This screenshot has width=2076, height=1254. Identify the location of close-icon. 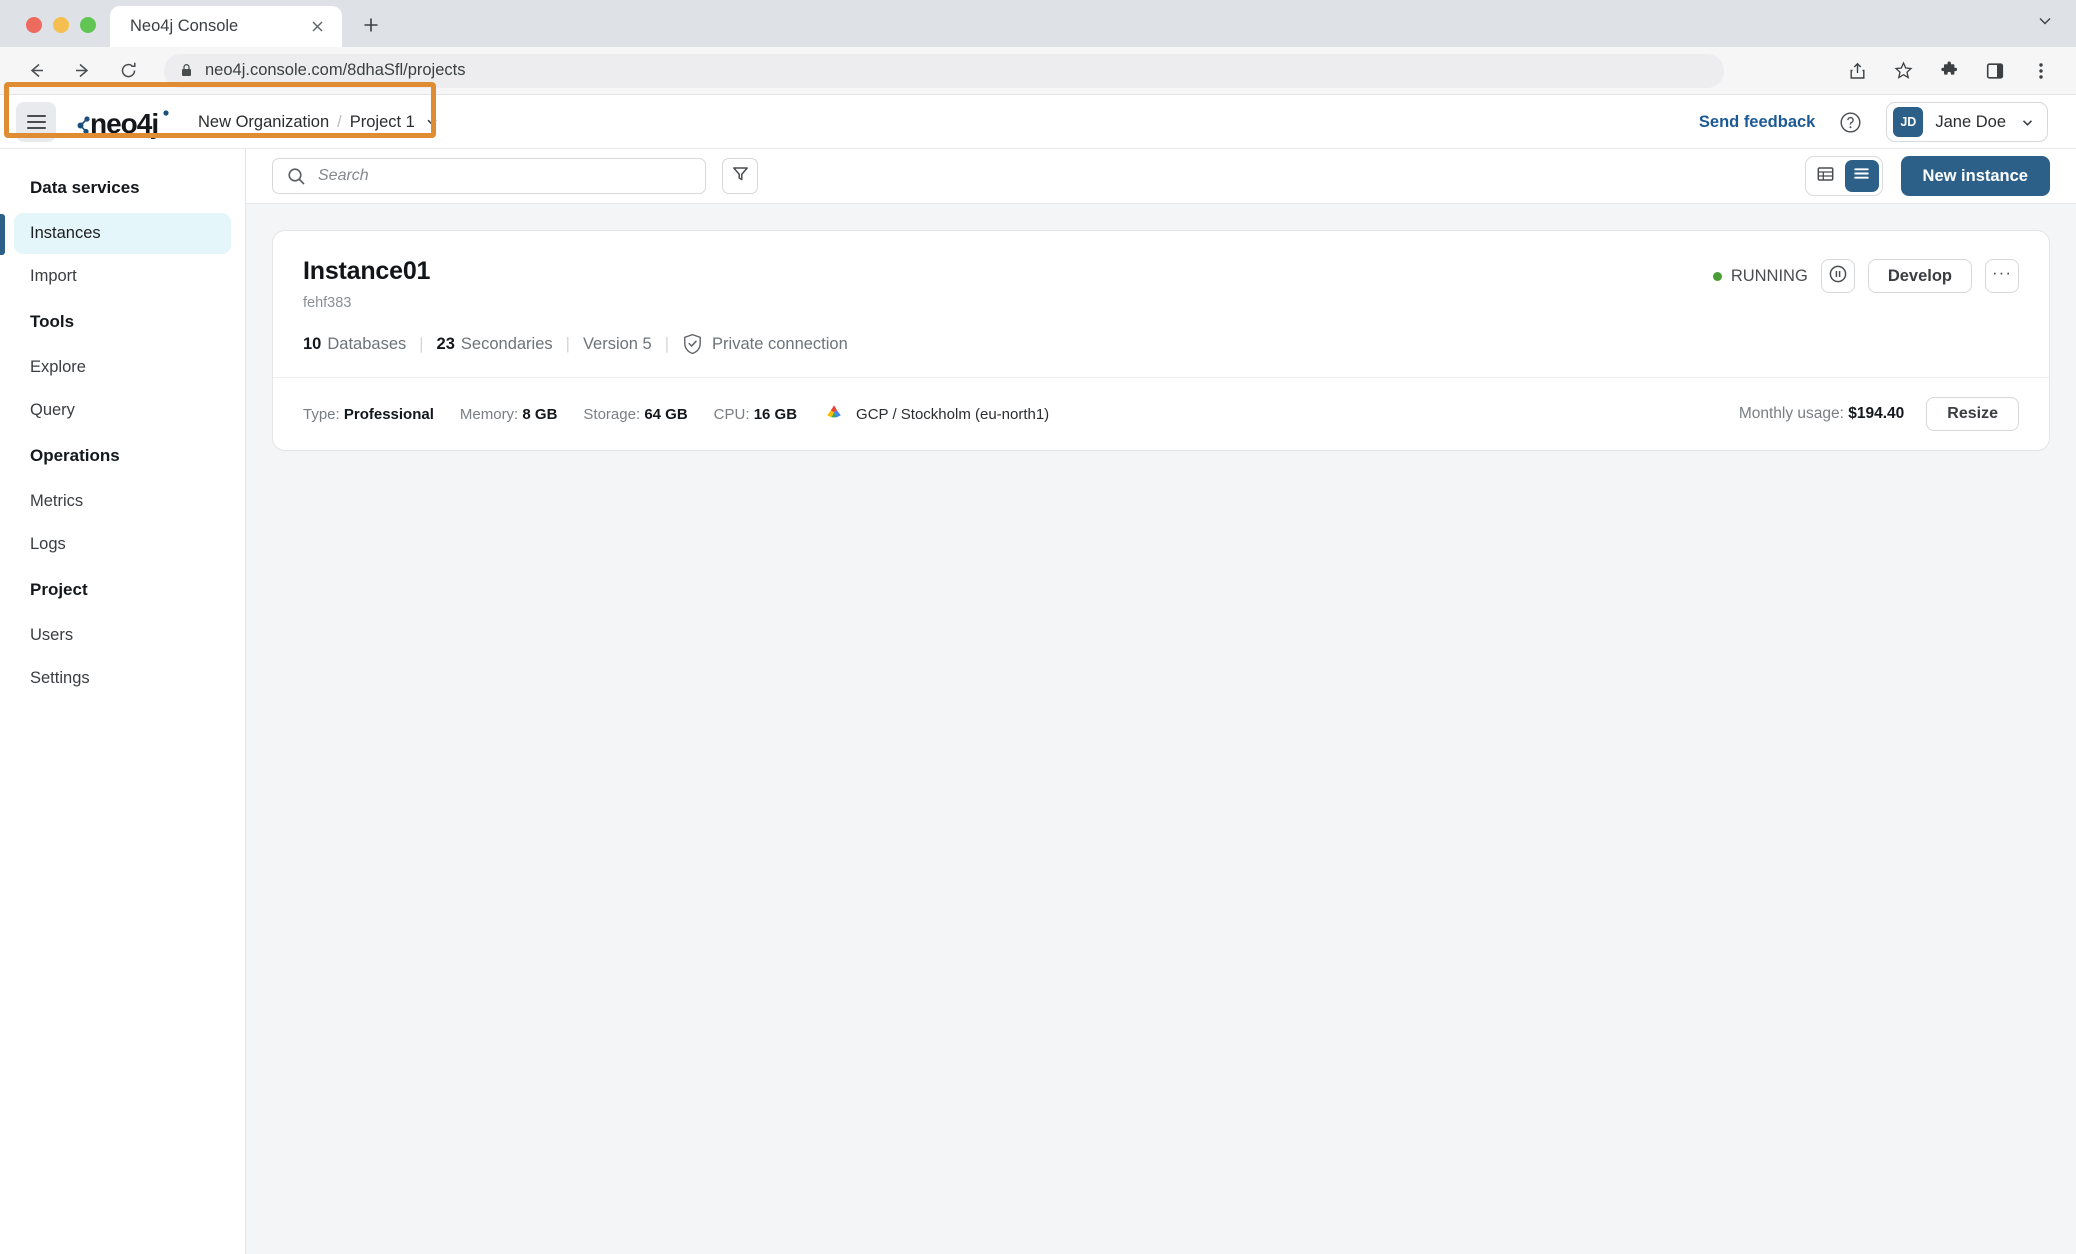
(317, 27).